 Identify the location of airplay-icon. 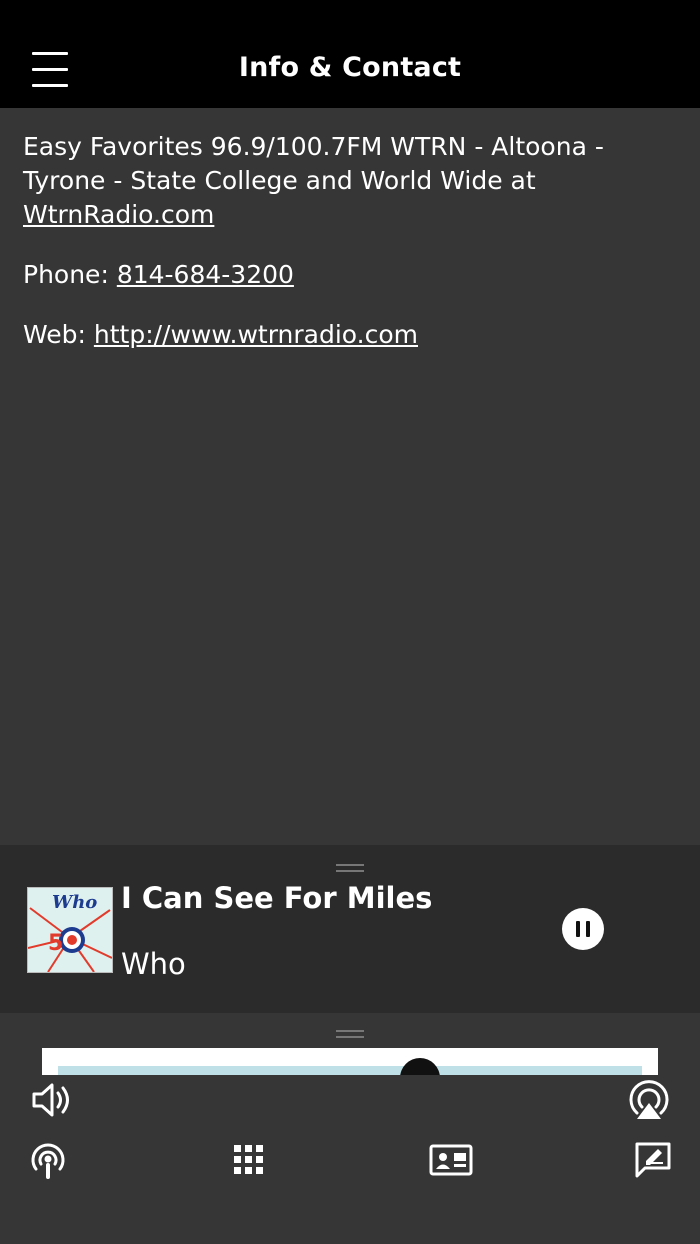
(649, 1100).